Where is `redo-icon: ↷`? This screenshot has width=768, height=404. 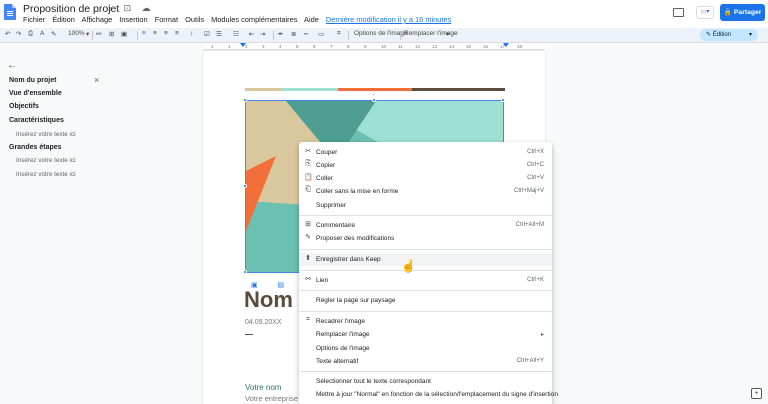
redo-icon: ↷ is located at coordinates (18, 34).